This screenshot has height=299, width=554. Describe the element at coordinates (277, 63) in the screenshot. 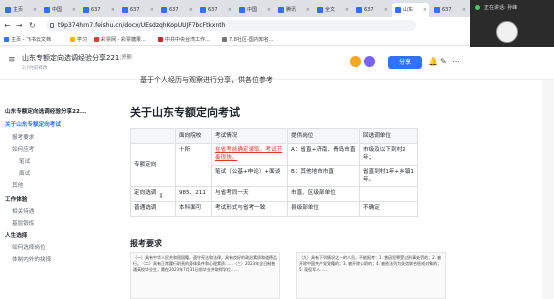

I see `doc-header: ≡ 山东专额定向选调经验分享221023 外部 2小时前修改 分享 🔔 ✎ ⋯` at that location.